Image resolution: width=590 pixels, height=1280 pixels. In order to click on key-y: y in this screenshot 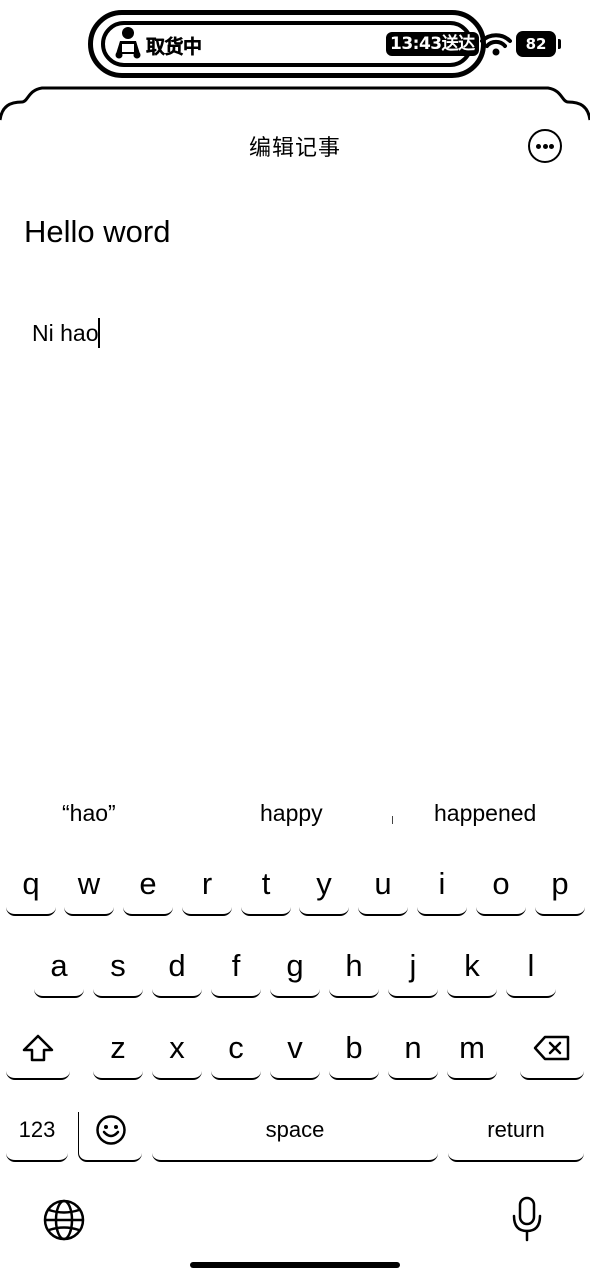, I will do `click(324, 891)`.